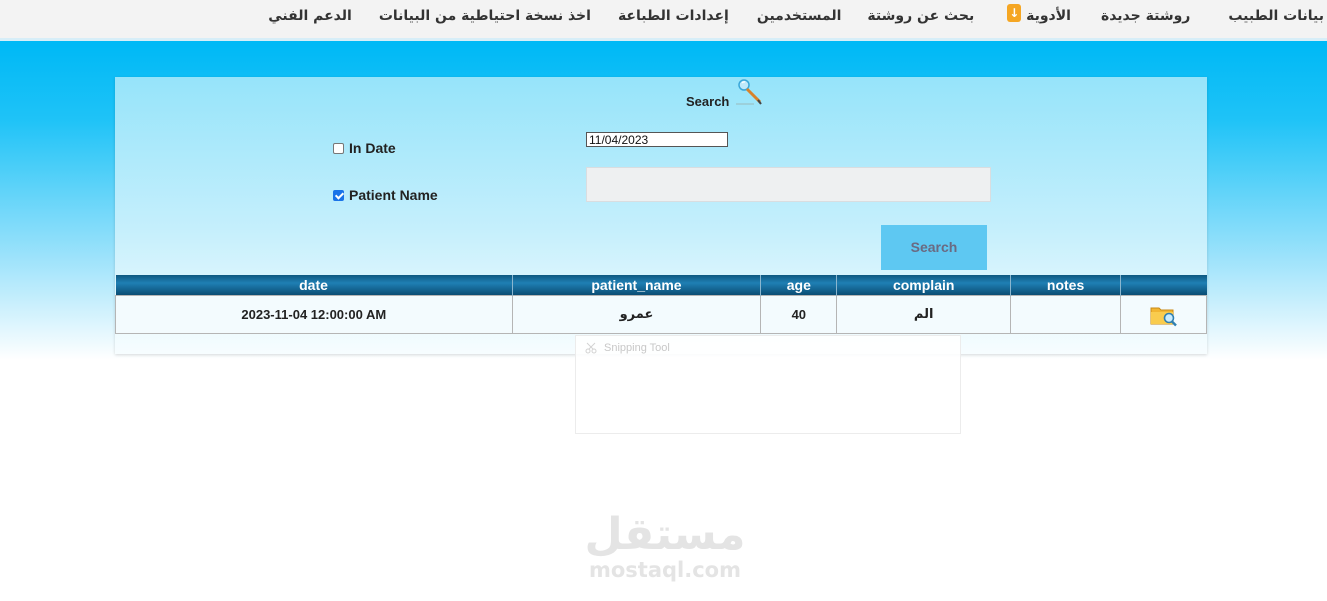  What do you see at coordinates (310, 16) in the screenshot?
I see `nav-support: الدعم الفني` at bounding box center [310, 16].